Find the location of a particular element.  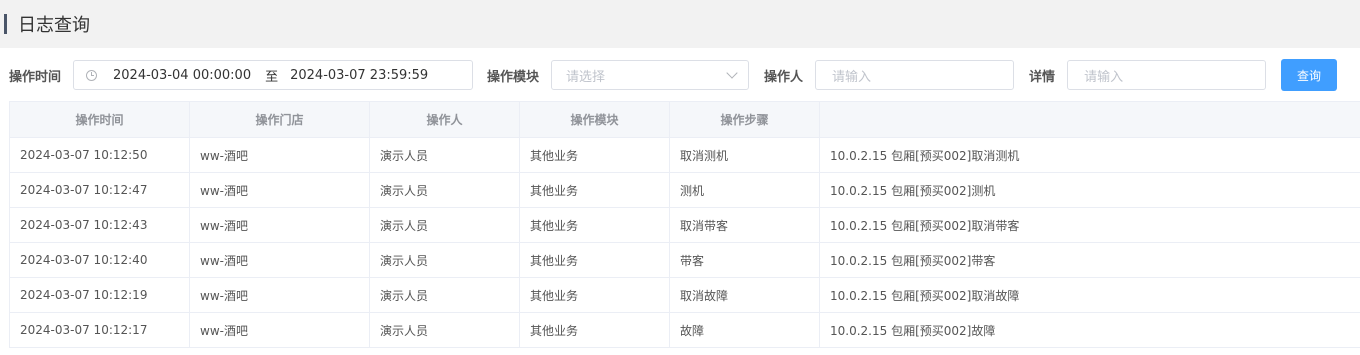

module-label: 操作模块 is located at coordinates (513, 77).